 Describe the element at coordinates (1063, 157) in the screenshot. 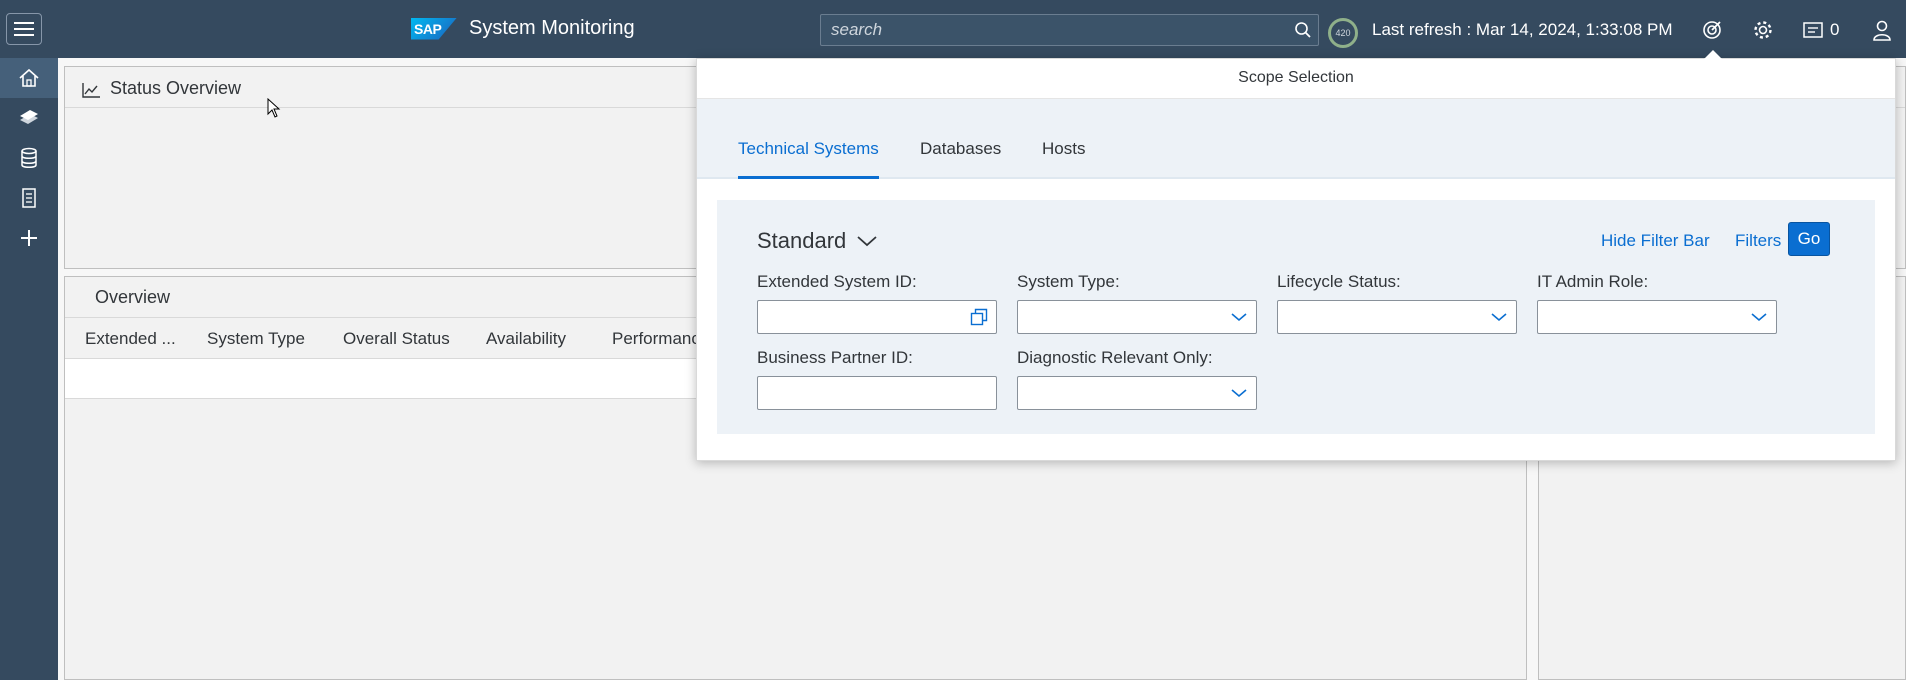

I see `tab-hosts: Hosts` at that location.